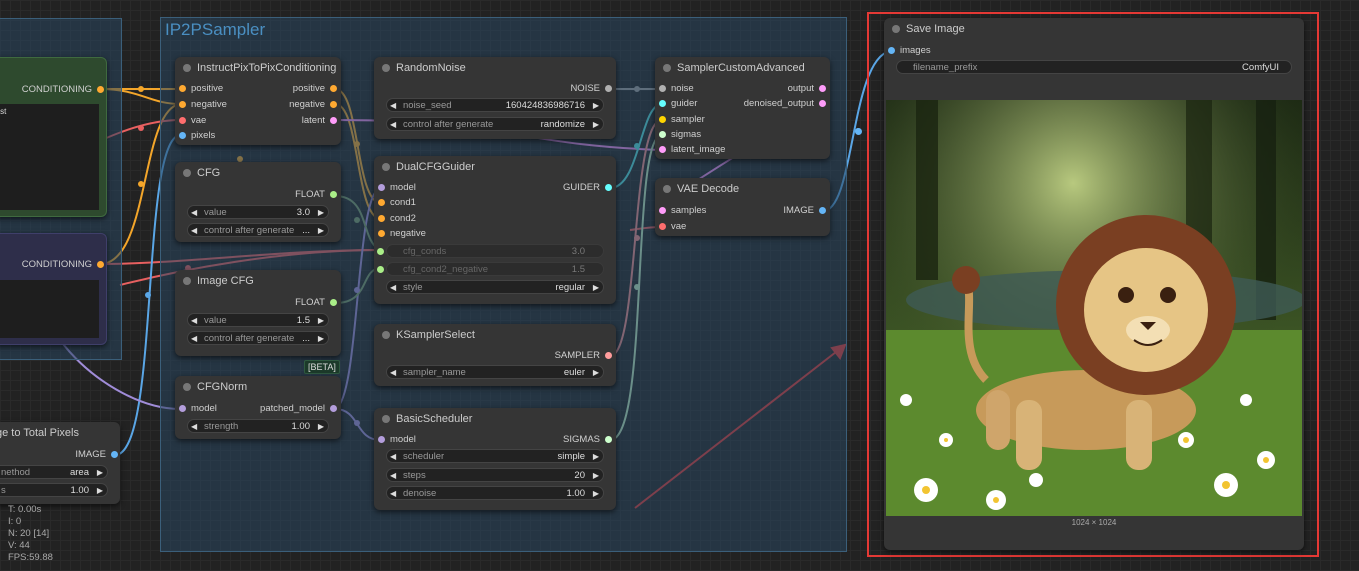 This screenshot has height=571, width=1359. I want to click on strength-widget: ◀ strength 1.00 ▶, so click(258, 426).